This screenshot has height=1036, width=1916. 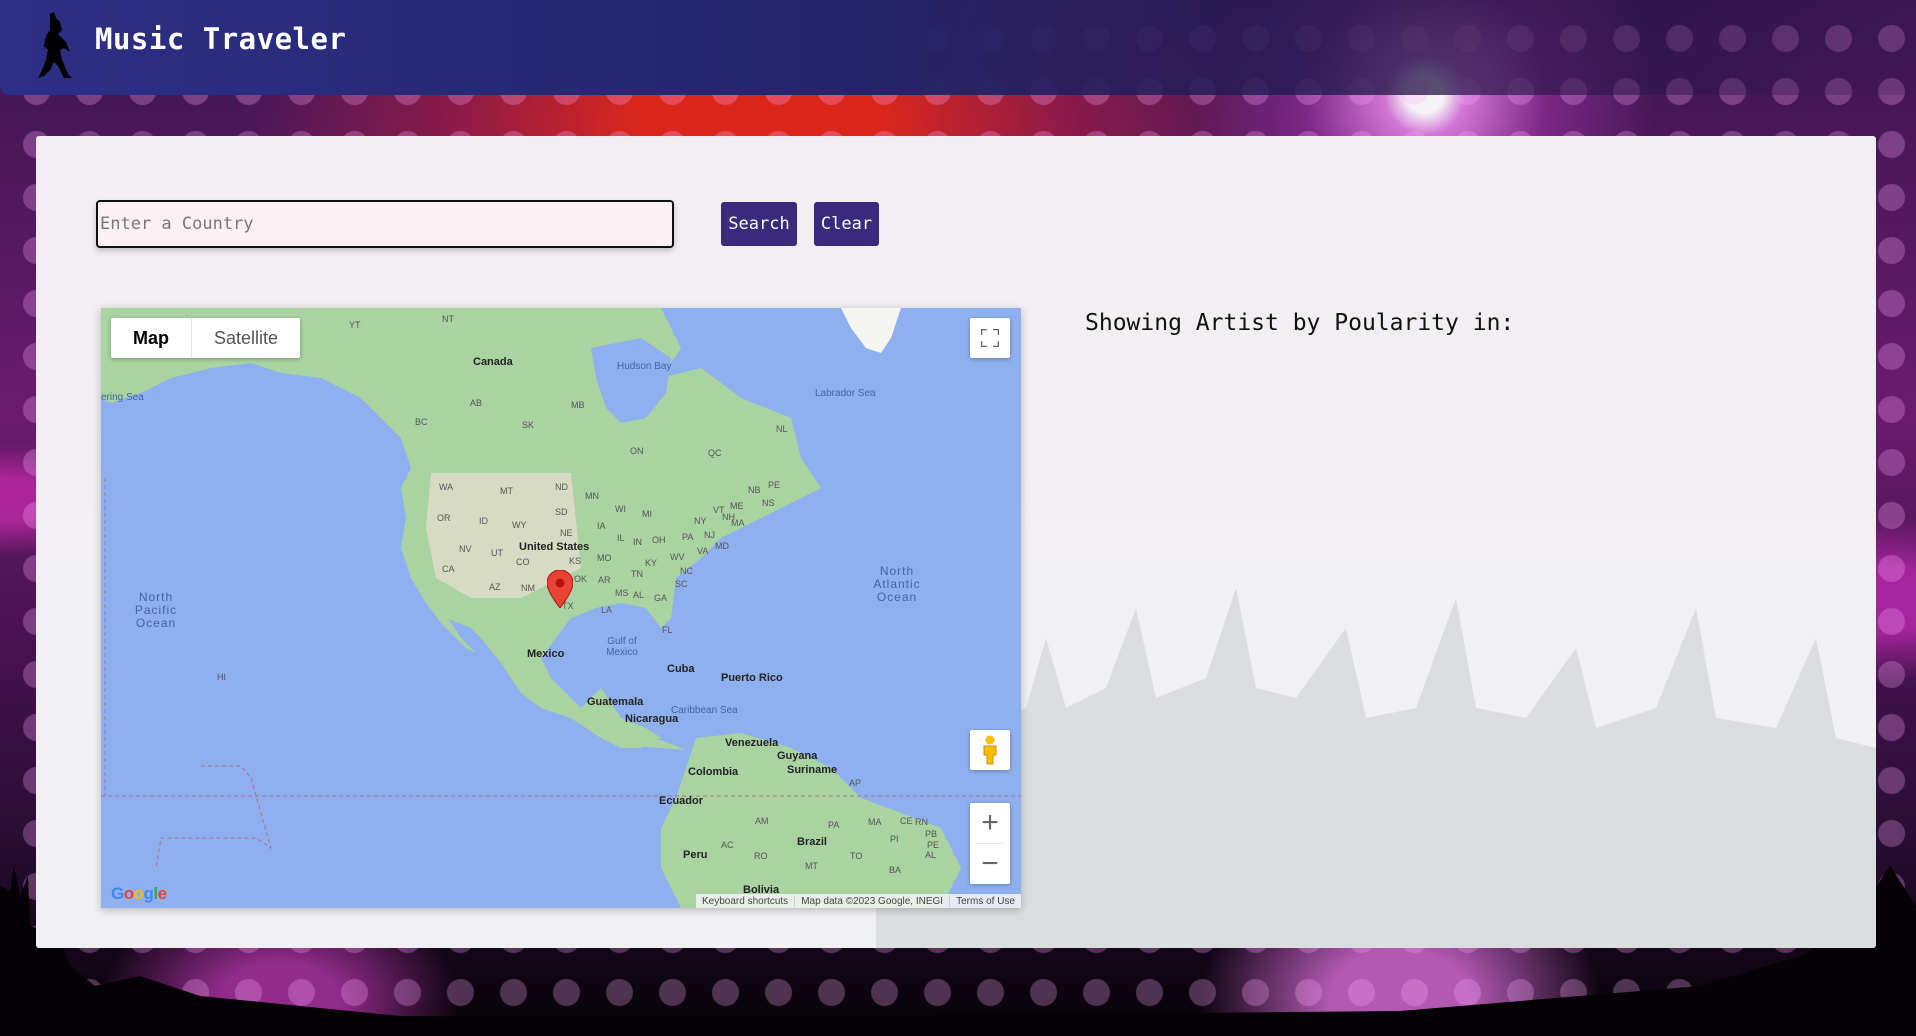 I want to click on map-label-ecuador: Ecuador, so click(x=681, y=801).